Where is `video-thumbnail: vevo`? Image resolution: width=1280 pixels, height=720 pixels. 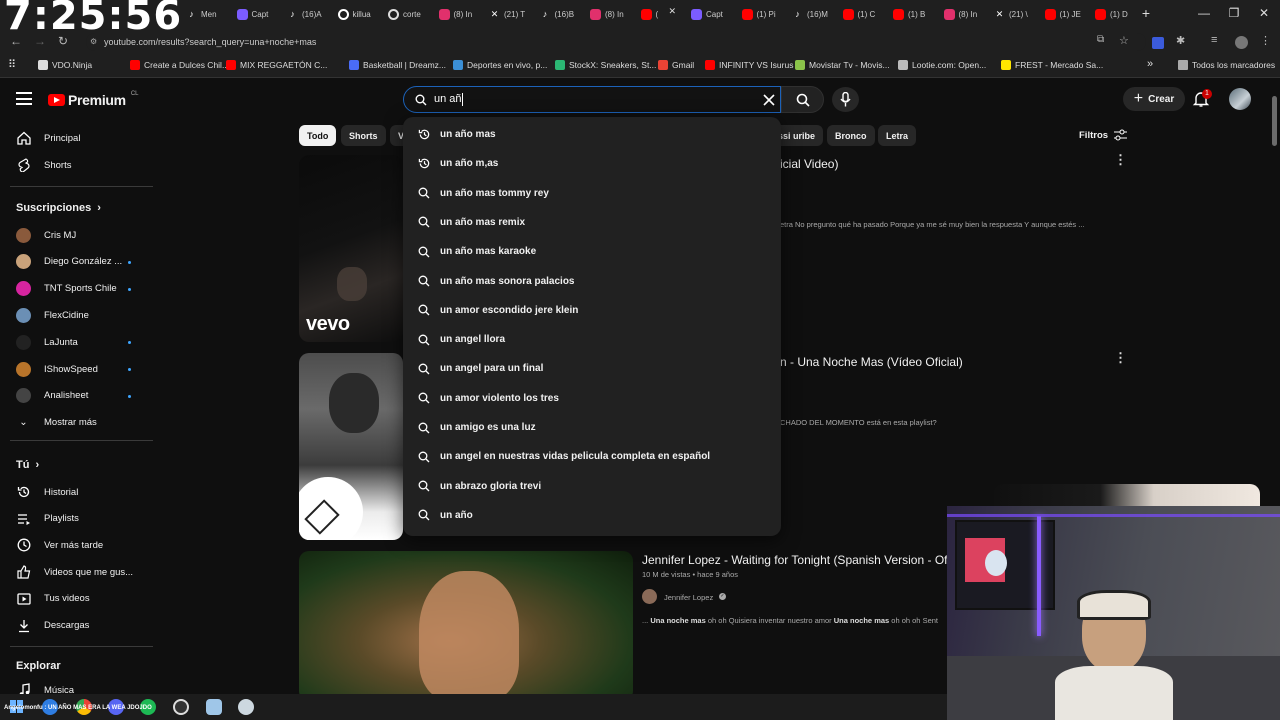 video-thumbnail: vevo is located at coordinates (351, 248).